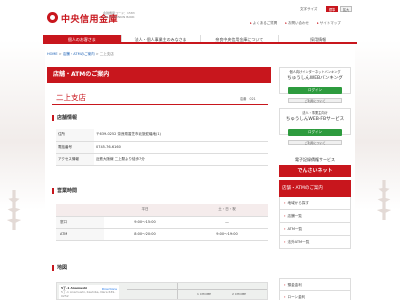 This screenshot has width=400, height=300. What do you see at coordinates (329, 23) in the screenshot?
I see `sitemap-link: サイトマップ` at bounding box center [329, 23].